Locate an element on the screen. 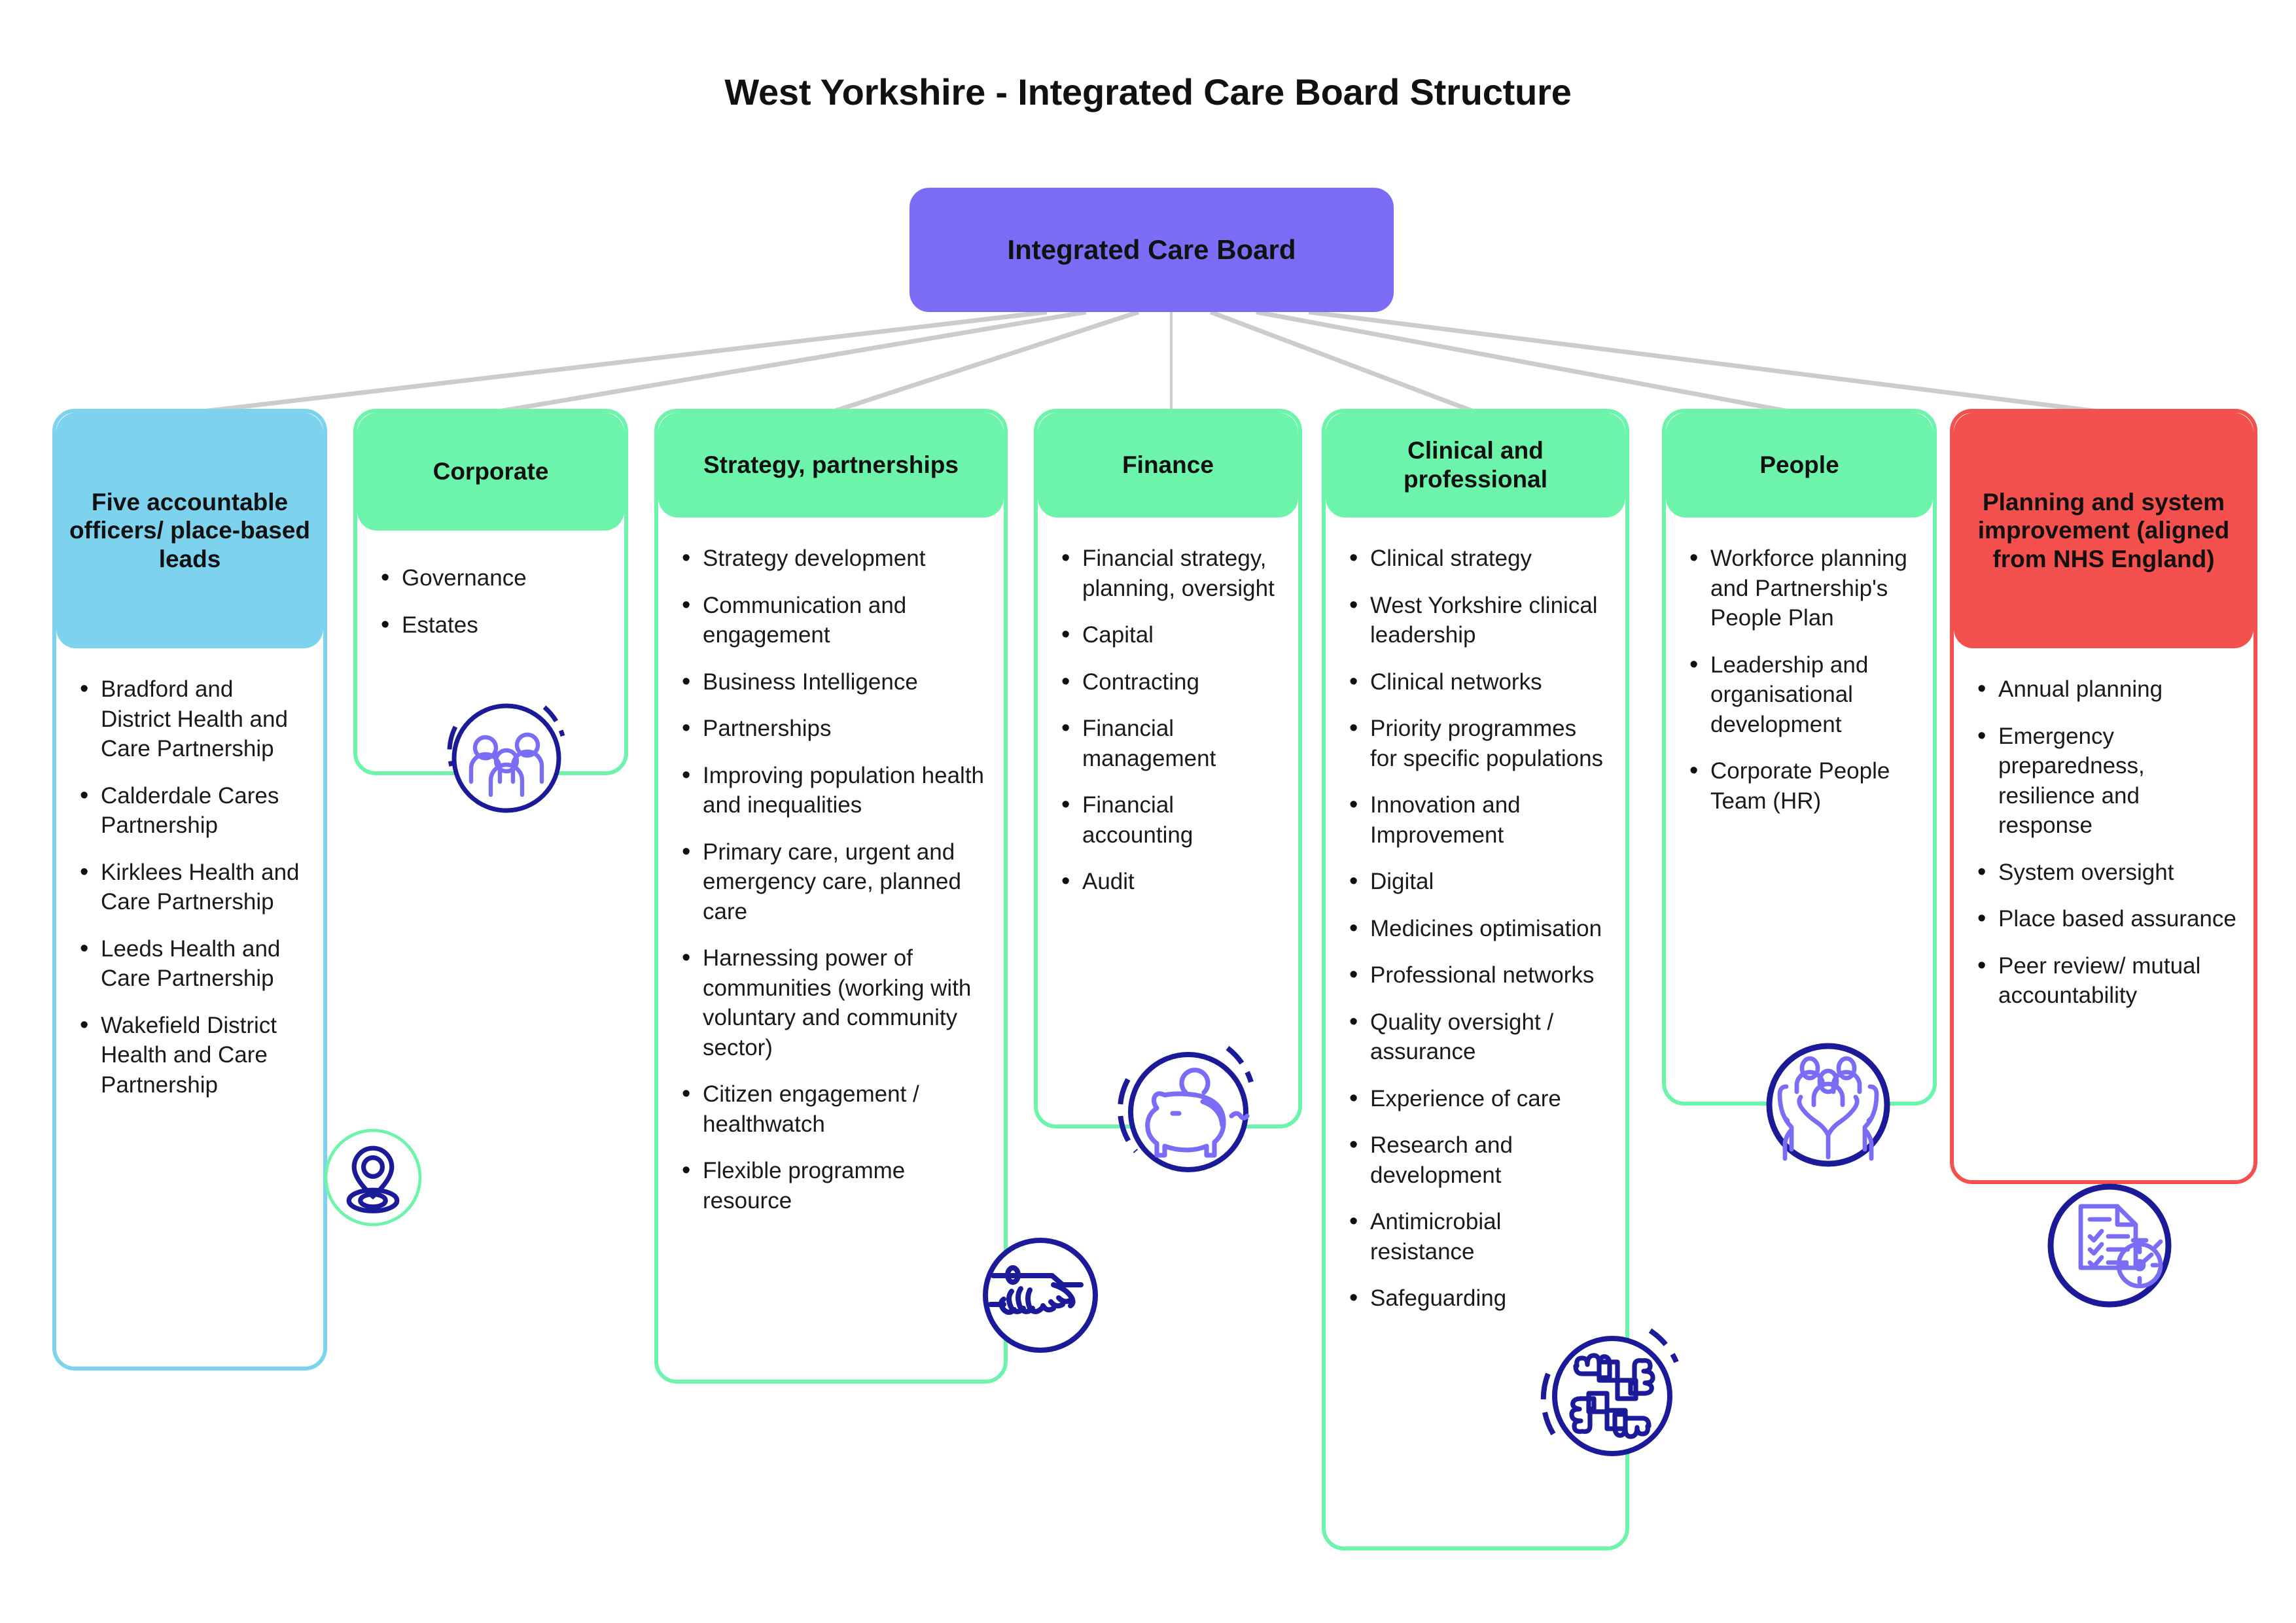 The width and height of the screenshot is (2296, 1623). column-title: People is located at coordinates (1799, 465).